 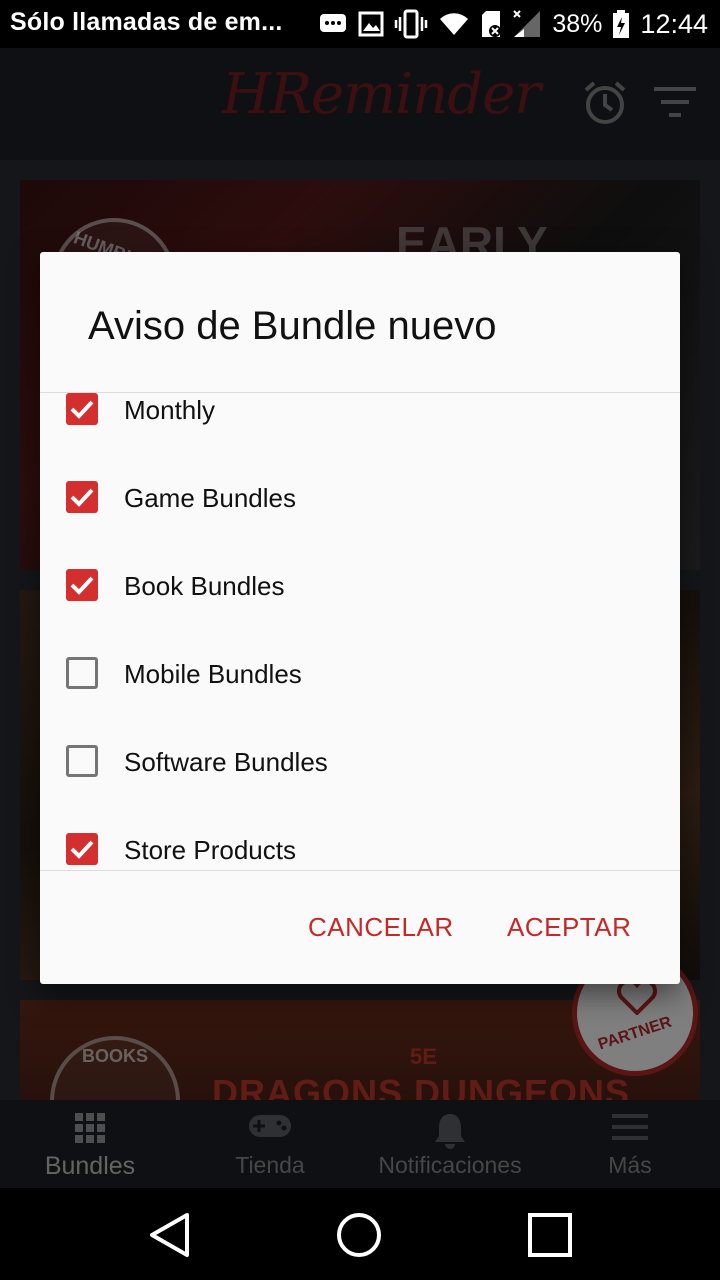 I want to click on signal-icon, so click(x=527, y=23).